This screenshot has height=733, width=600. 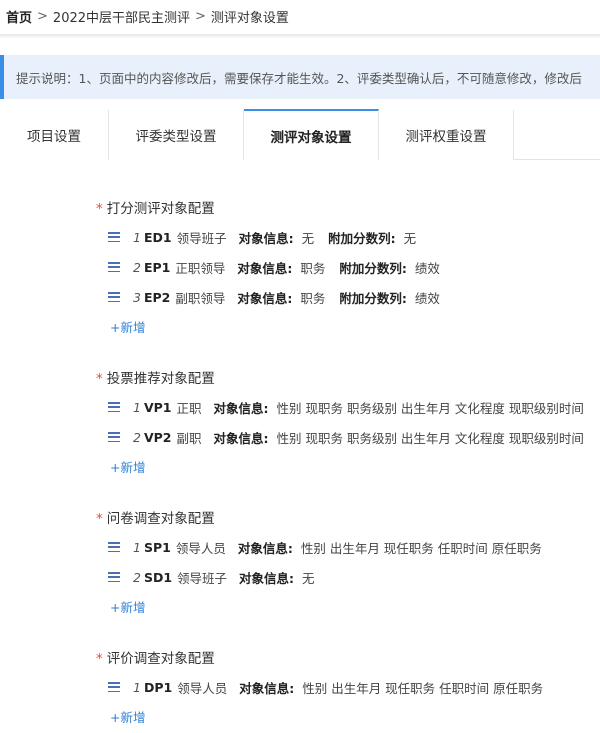 What do you see at coordinates (155, 209) in the screenshot?
I see `section-title-score: * 打分测评对象配置` at bounding box center [155, 209].